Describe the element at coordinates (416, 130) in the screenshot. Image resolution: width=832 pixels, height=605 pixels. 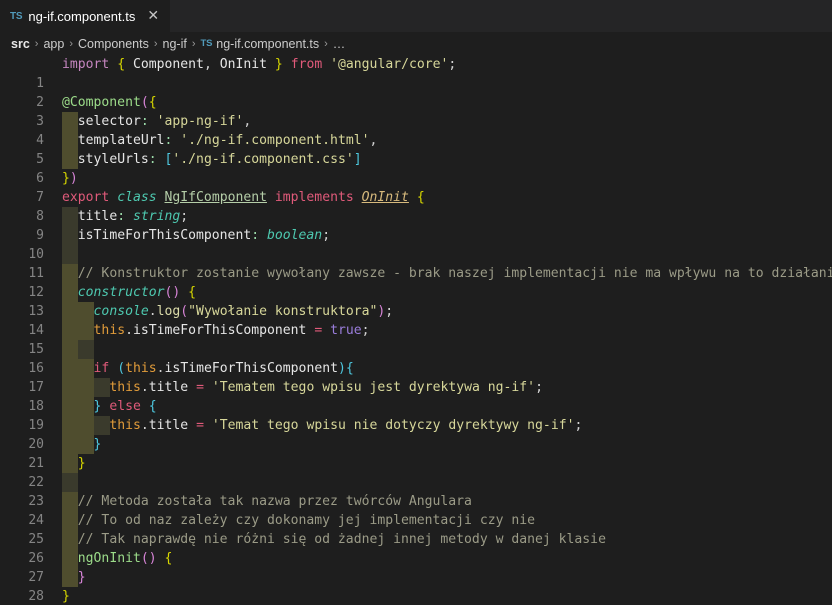
I see `code-line: 4 selector: 'app-ng-if',` at that location.